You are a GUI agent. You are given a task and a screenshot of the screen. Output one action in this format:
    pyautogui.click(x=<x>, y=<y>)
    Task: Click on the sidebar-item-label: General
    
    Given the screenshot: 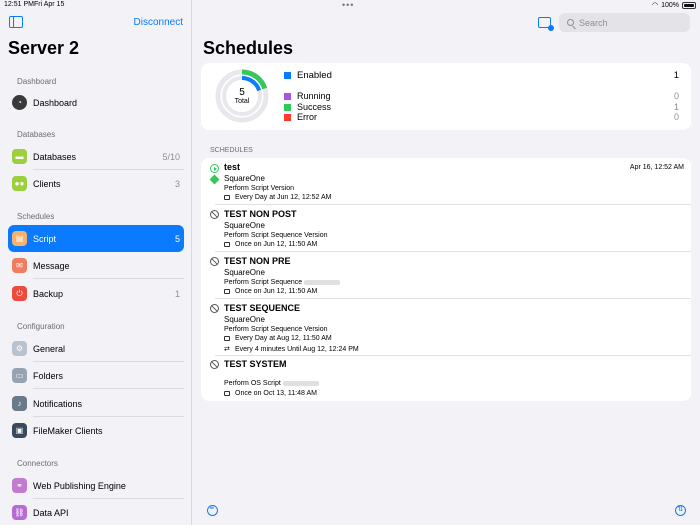 What is the action you would take?
    pyautogui.click(x=49, y=348)
    